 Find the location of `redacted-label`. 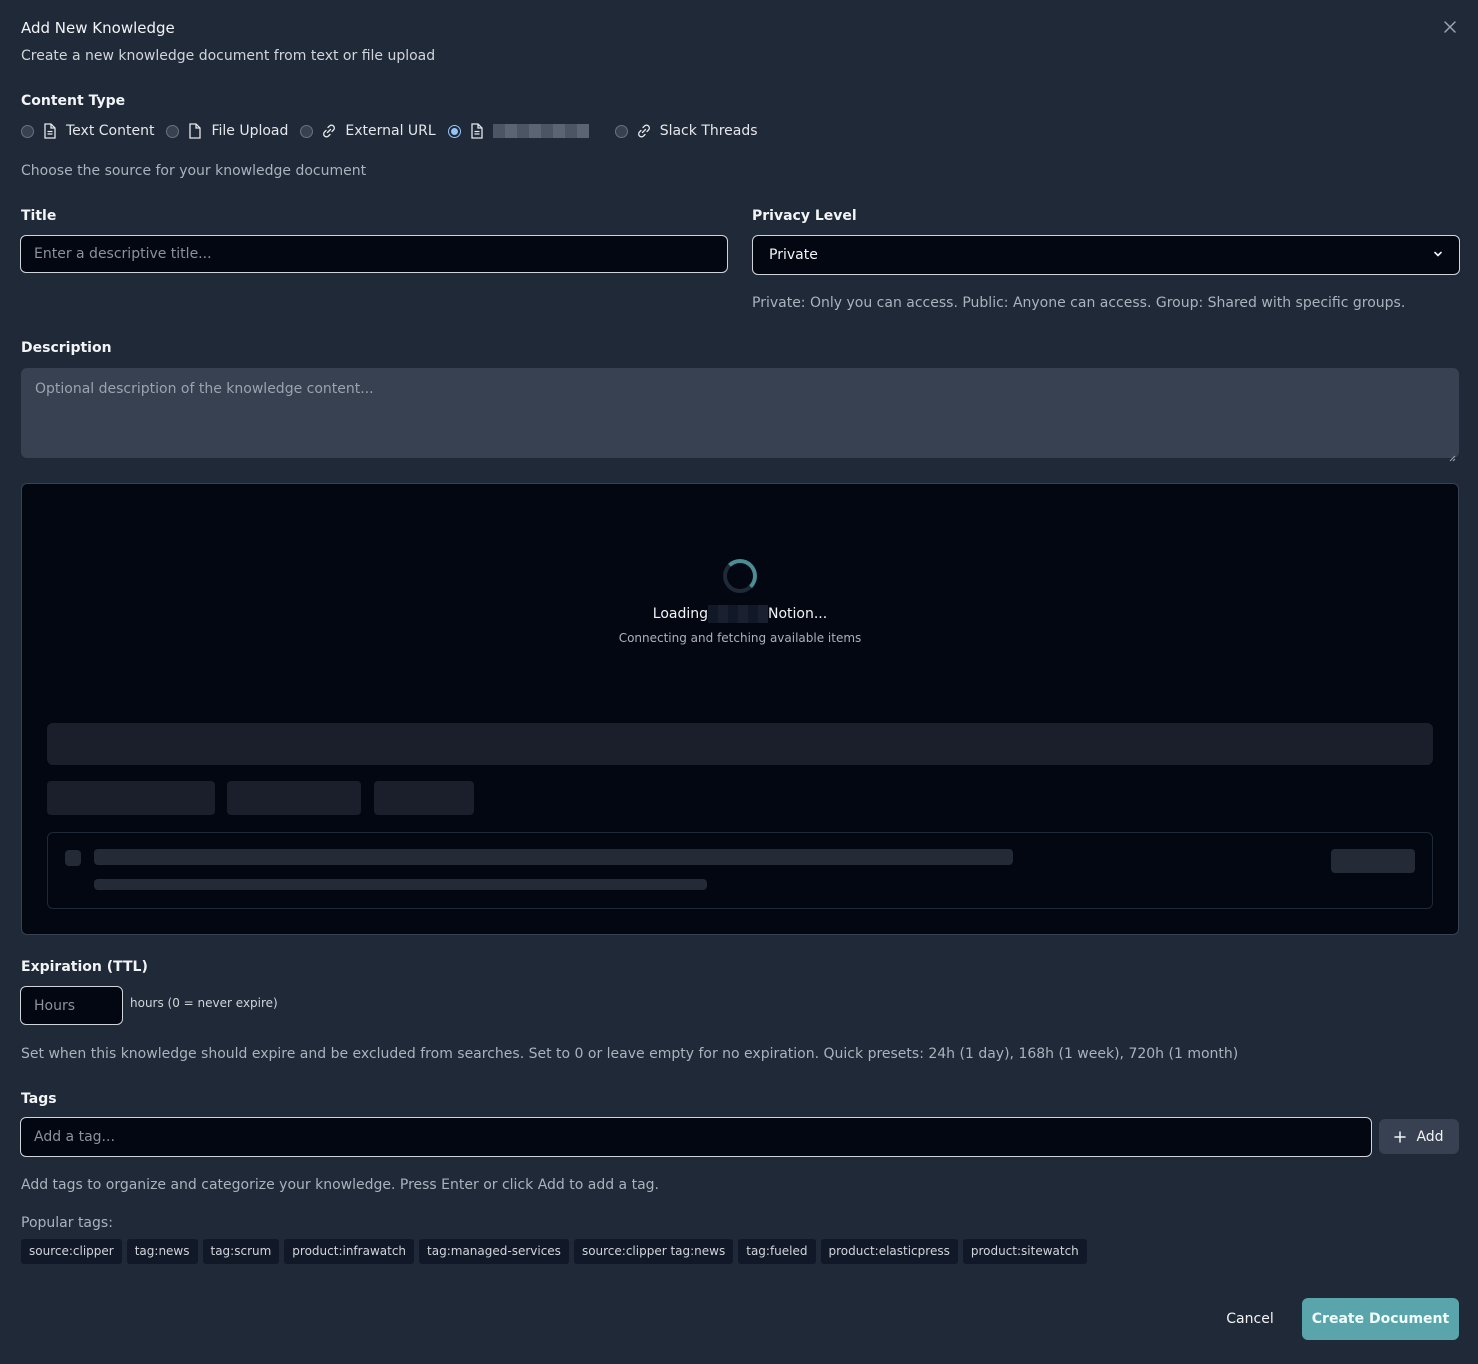

redacted-label is located at coordinates (540, 131).